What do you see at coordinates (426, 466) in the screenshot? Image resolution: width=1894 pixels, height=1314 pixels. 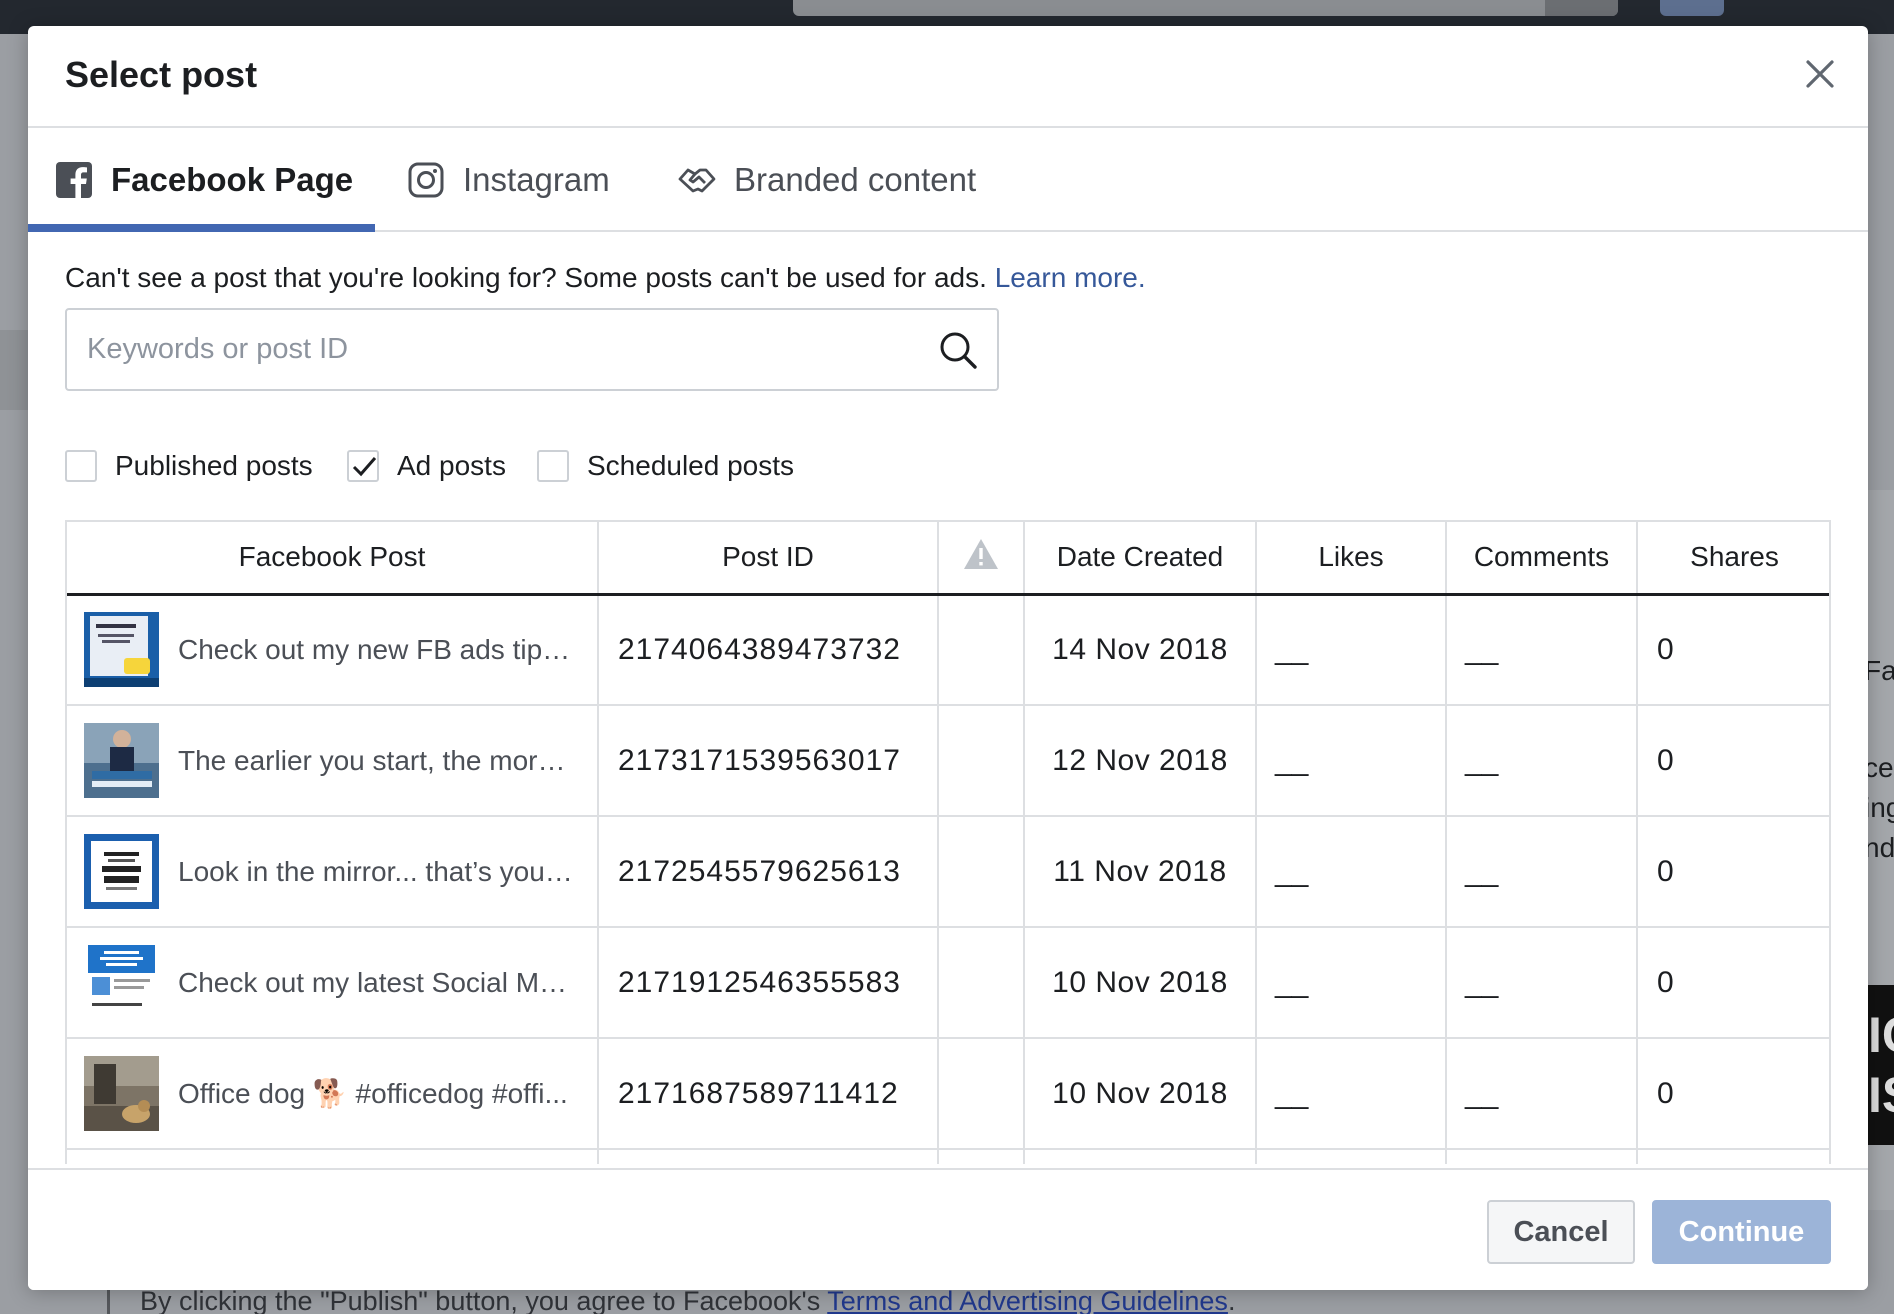 I see `ad-posts-filter: Ad posts` at bounding box center [426, 466].